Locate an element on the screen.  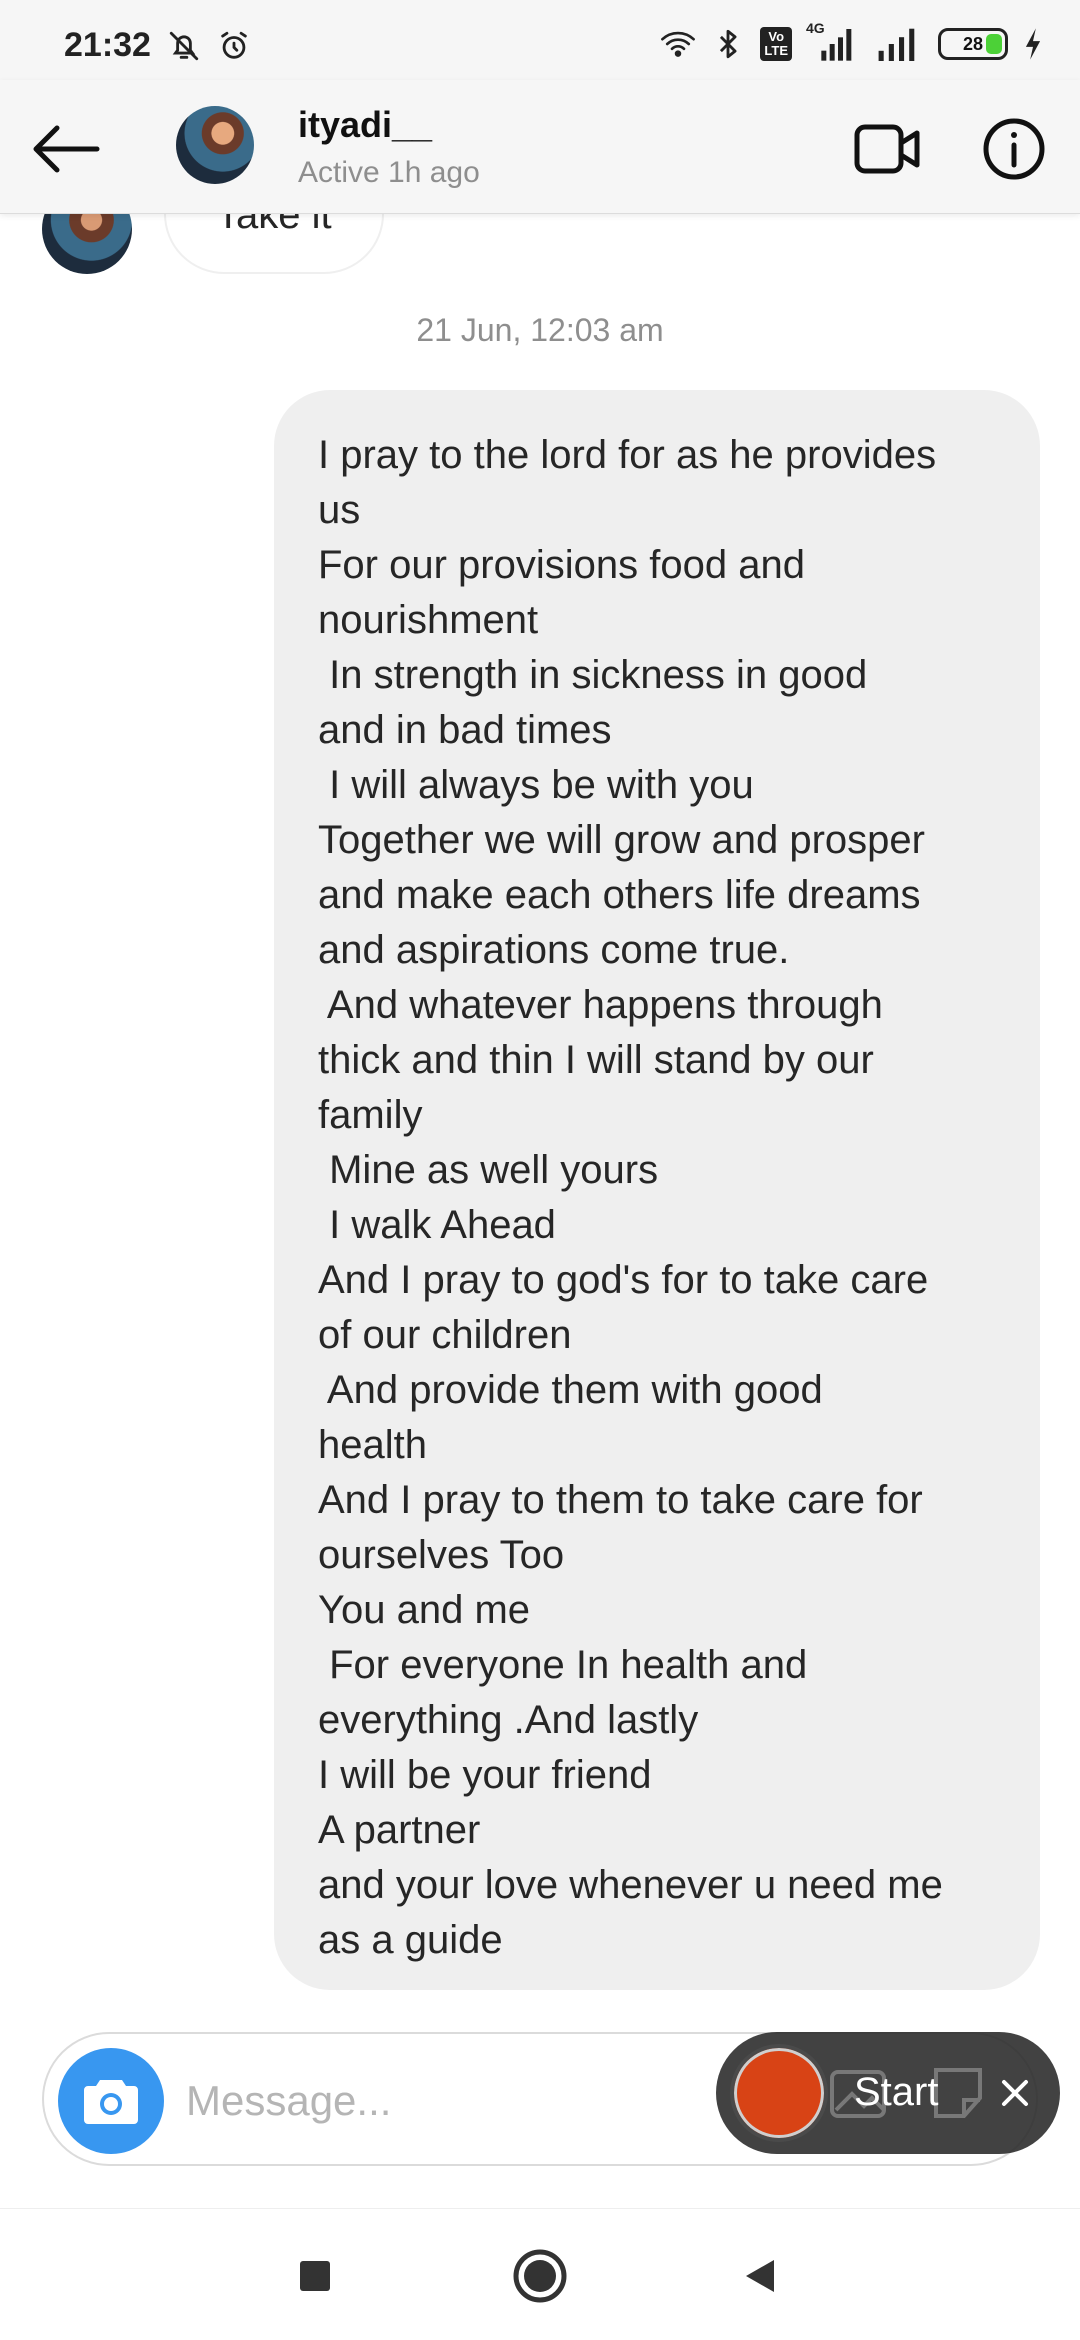
message-line: and make each others life dreams is located at coordinates (619, 895).